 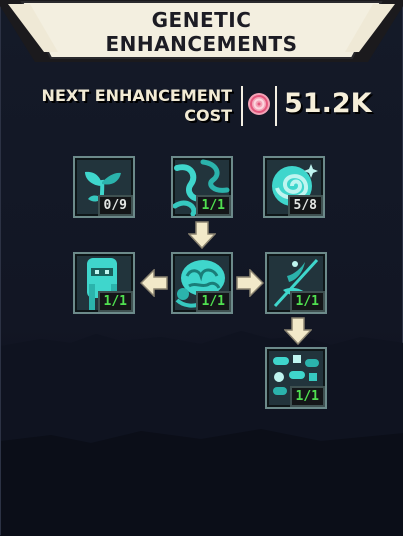 What do you see at coordinates (115, 205) in the screenshot?
I see `node-level-badge: 0/9` at bounding box center [115, 205].